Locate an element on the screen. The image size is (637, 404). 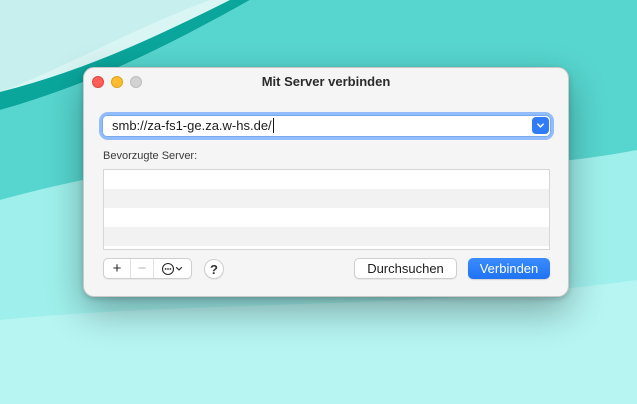
favorite-servers-label: Bevorzugte Server: is located at coordinates (150, 156).